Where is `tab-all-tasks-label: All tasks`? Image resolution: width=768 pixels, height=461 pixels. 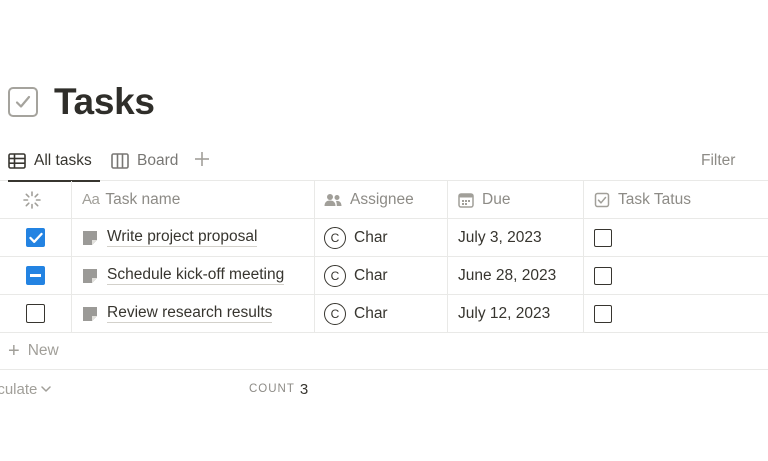 tab-all-tasks-label: All tasks is located at coordinates (63, 160).